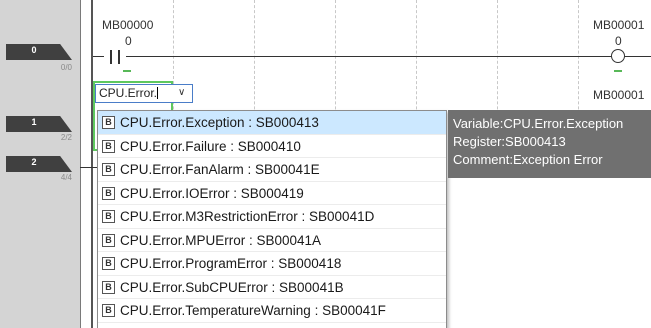  I want to click on rung-number: 1, so click(34, 122).